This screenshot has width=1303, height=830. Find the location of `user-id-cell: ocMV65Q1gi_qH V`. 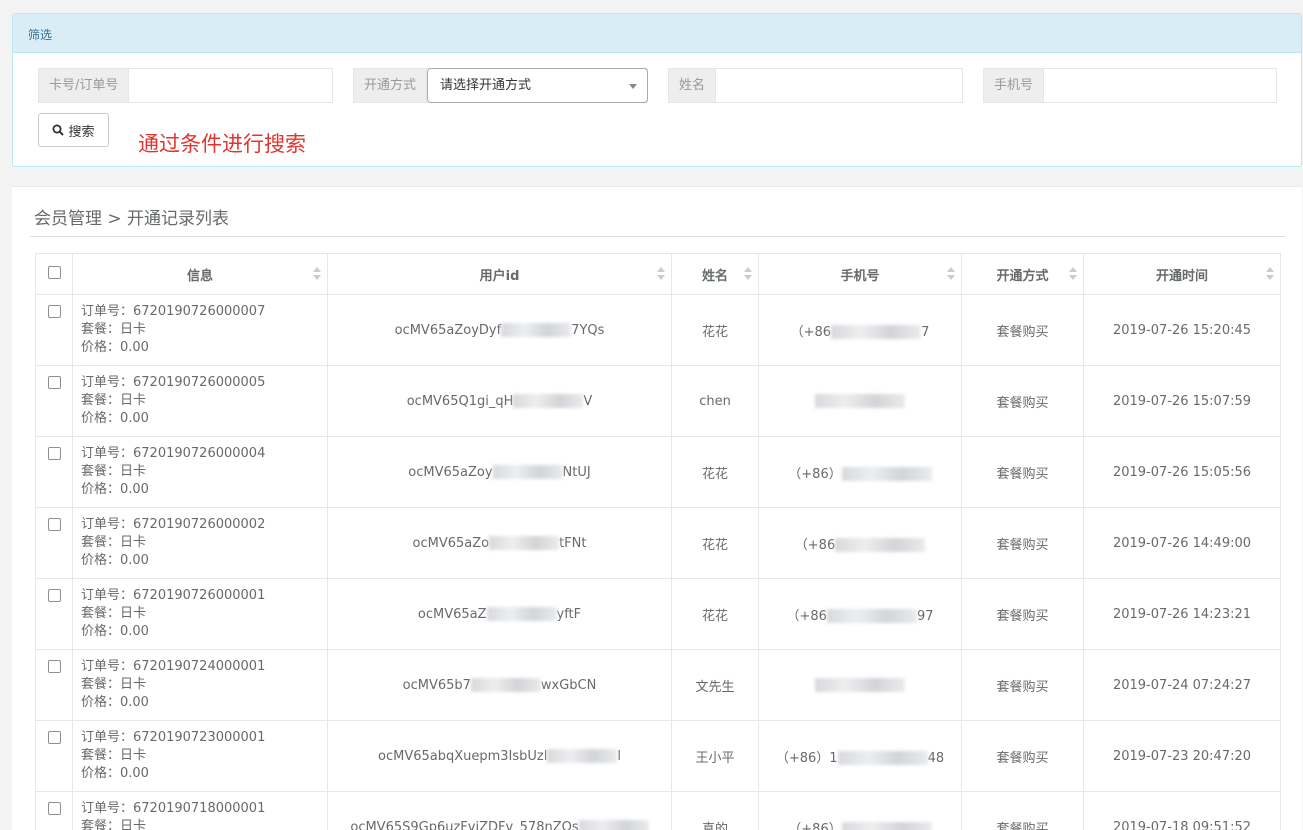

user-id-cell: ocMV65Q1gi_qH V is located at coordinates (499, 401).